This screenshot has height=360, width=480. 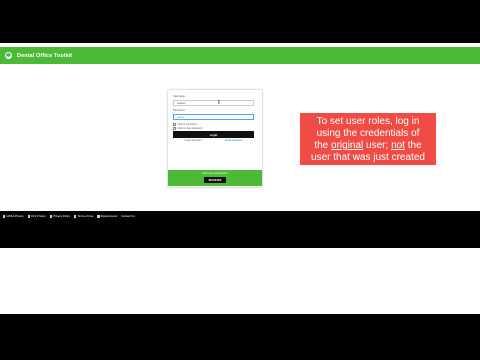 What do you see at coordinates (83, 216) in the screenshot?
I see `footer-link-terms: Terms of Use` at bounding box center [83, 216].